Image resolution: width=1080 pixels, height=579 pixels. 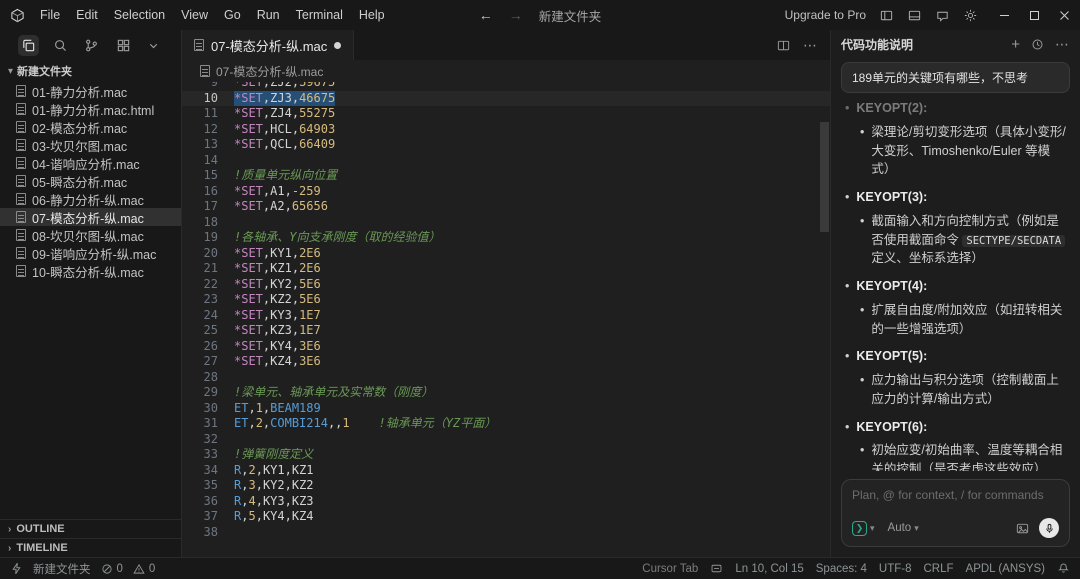 What do you see at coordinates (825, 15) in the screenshot?
I see `upgrade-to-pro-link: Upgrade to Pro` at bounding box center [825, 15].